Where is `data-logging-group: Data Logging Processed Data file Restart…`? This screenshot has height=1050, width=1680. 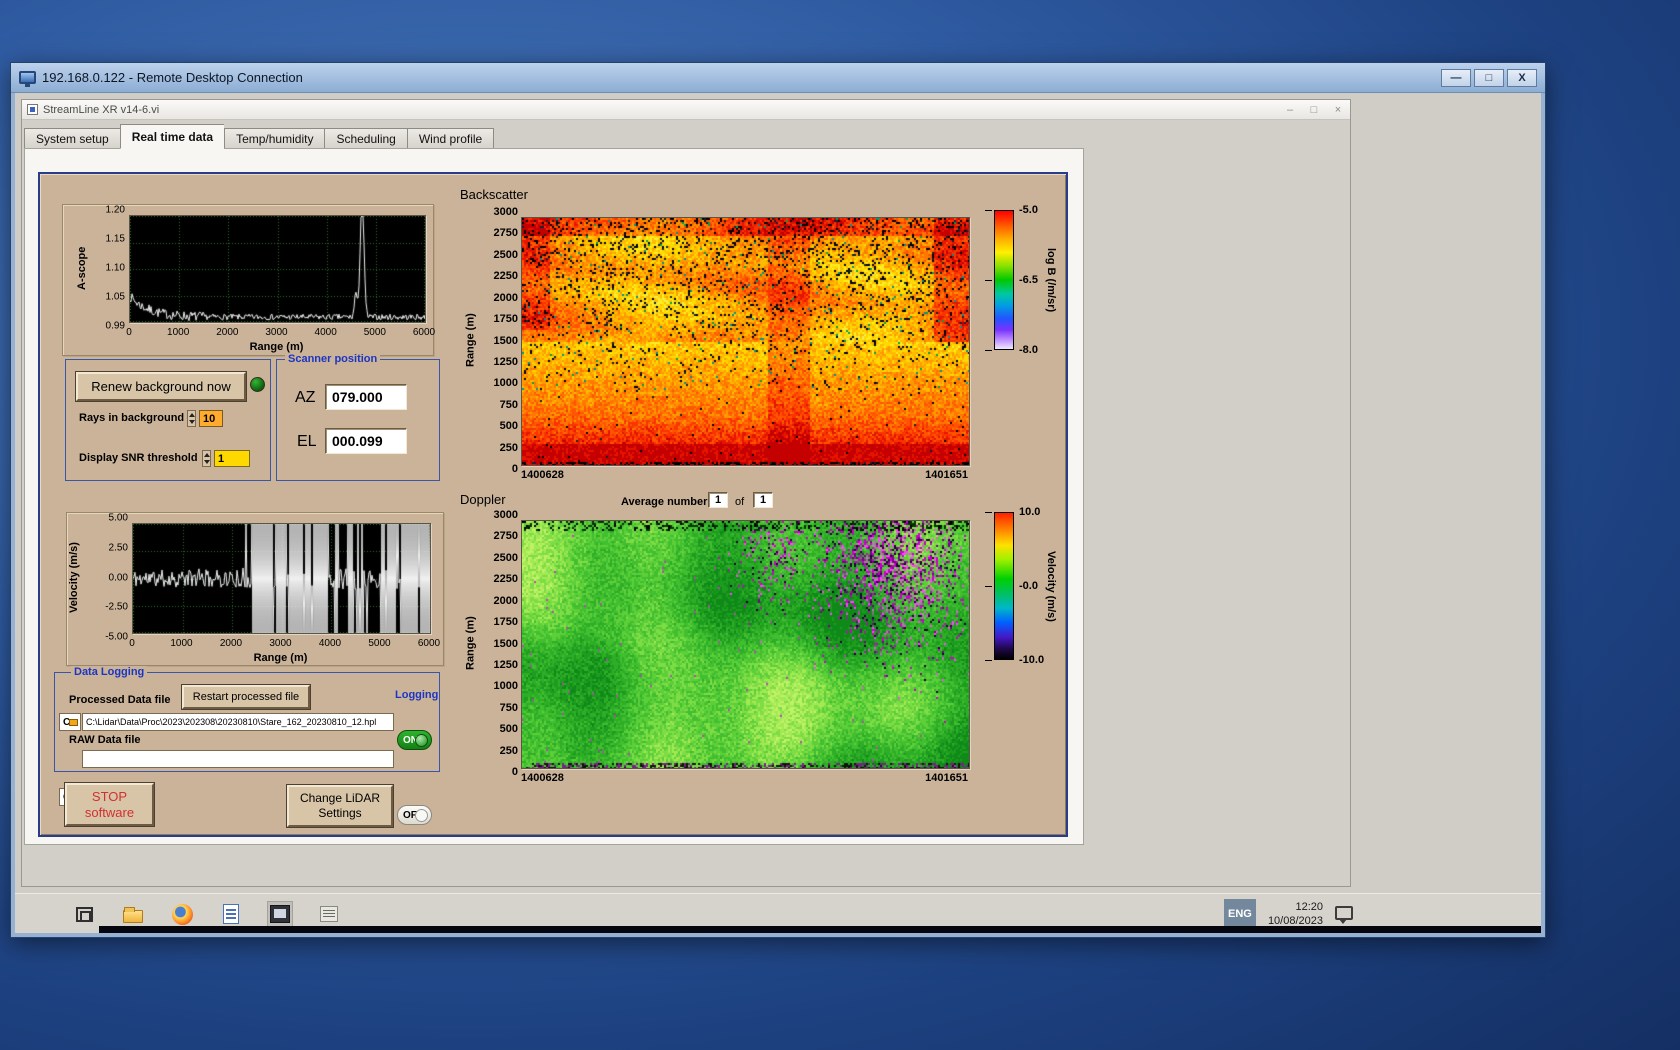 data-logging-group: Data Logging Processed Data file Restart… is located at coordinates (247, 745).